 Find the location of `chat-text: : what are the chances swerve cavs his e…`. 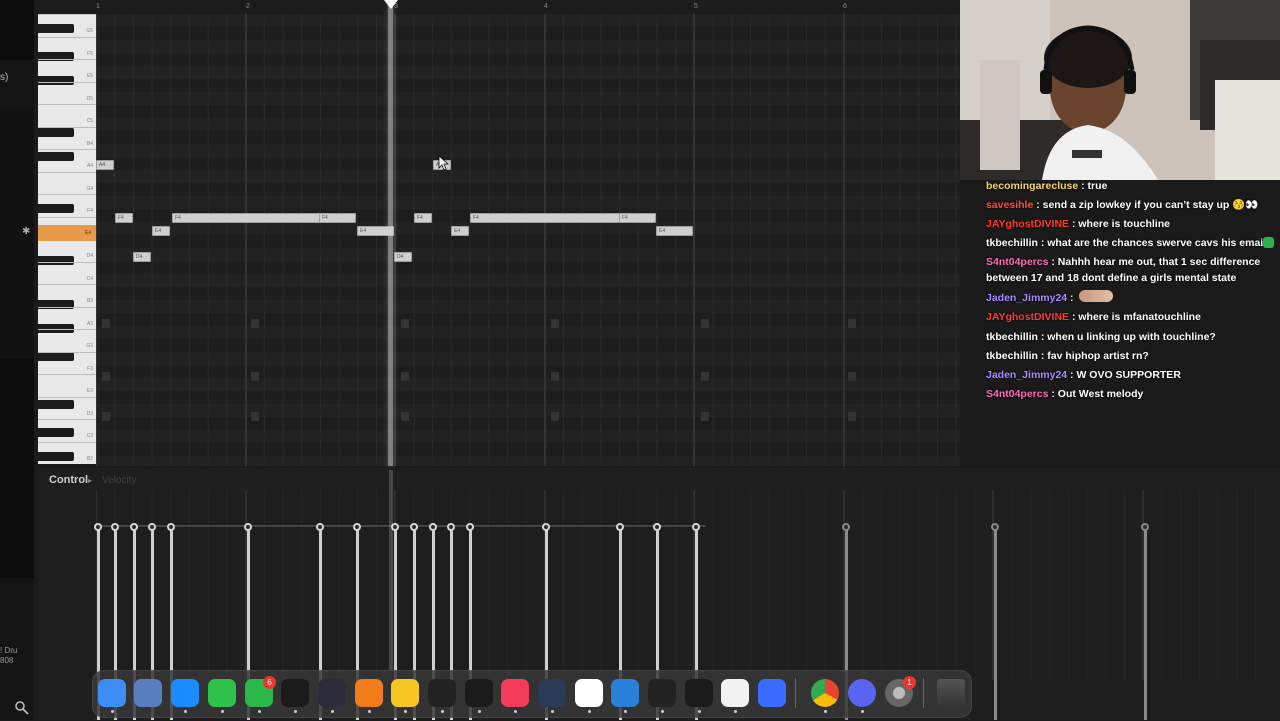

chat-text: : what are the chances swerve cavs his e… is located at coordinates (1154, 243).